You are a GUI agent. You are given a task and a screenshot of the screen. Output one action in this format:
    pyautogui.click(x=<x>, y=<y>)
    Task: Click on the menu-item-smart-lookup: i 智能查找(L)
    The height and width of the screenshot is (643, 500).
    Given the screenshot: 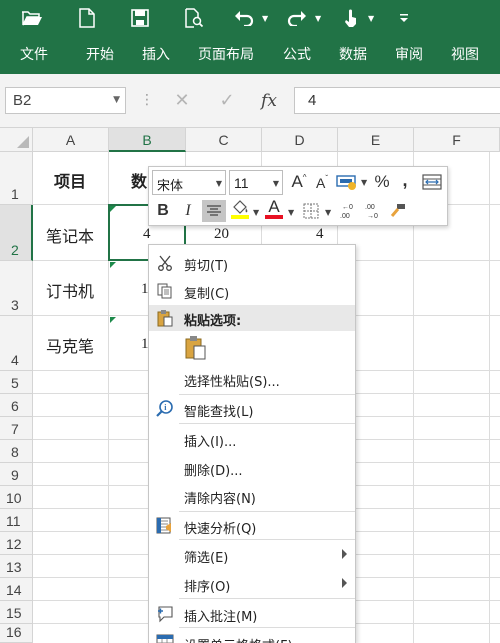 What is the action you would take?
    pyautogui.click(x=252, y=409)
    